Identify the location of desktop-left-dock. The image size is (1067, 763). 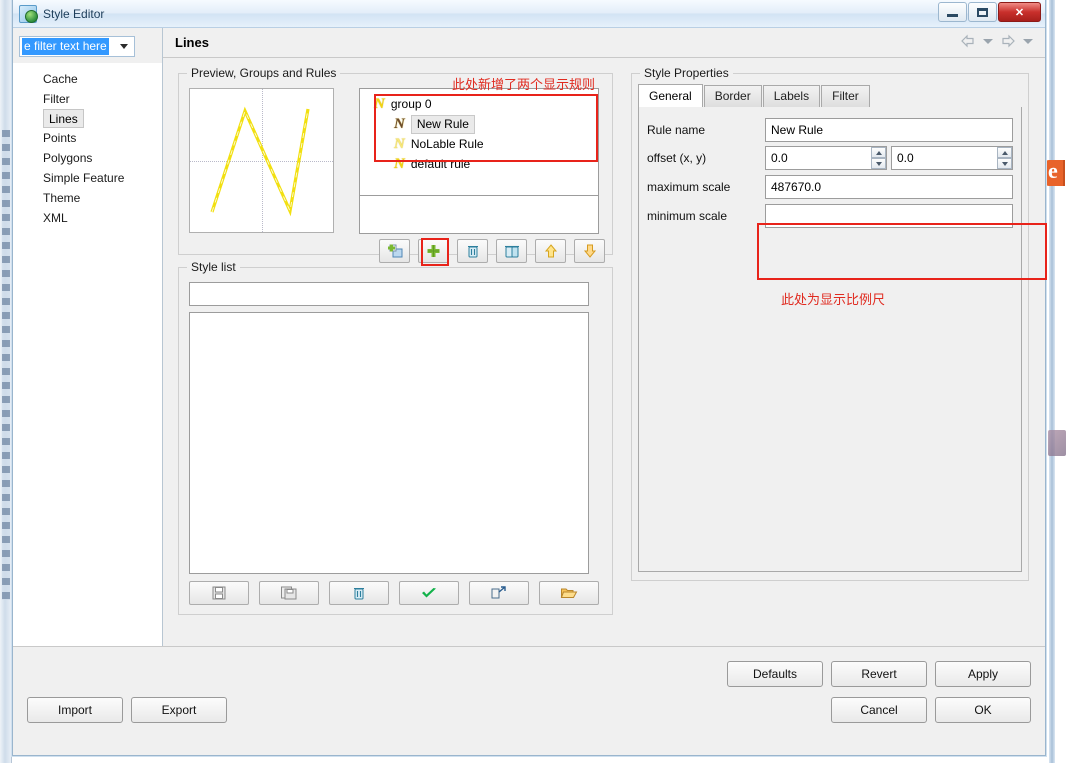
(6, 381).